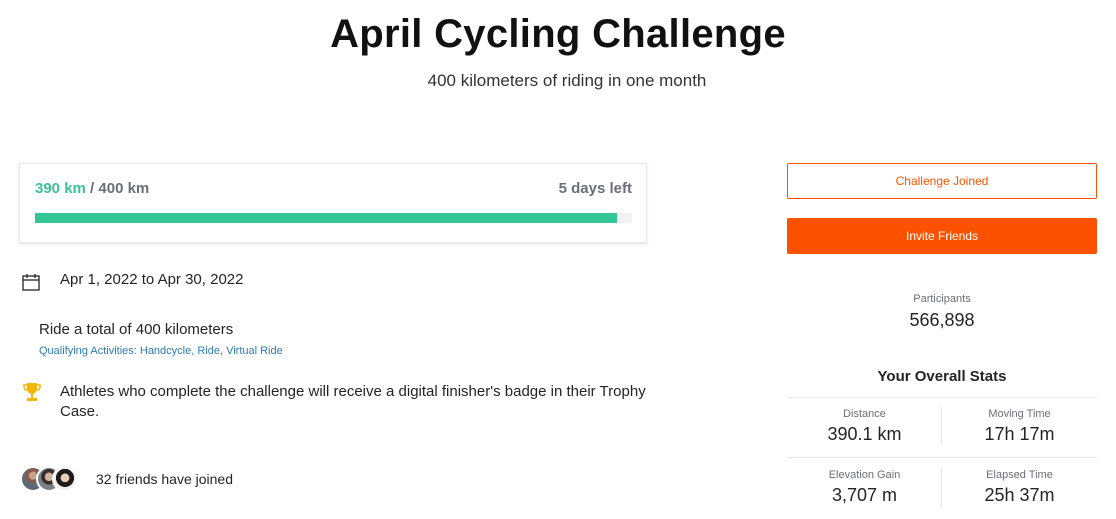  Describe the element at coordinates (1019, 475) in the screenshot. I see `elapsed-time-label: Elapsed Time` at that location.